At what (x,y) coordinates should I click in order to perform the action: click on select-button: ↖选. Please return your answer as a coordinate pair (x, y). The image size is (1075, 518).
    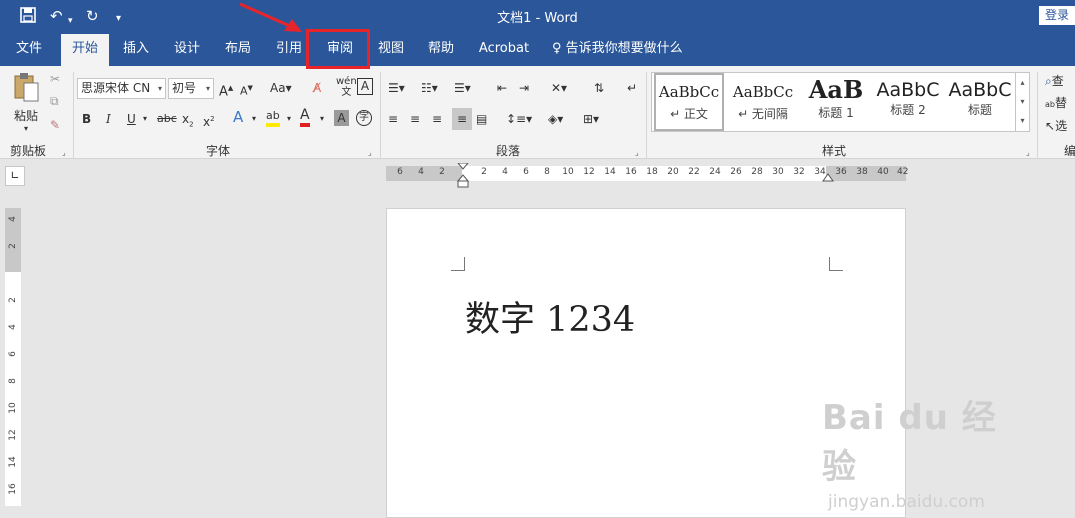
    Looking at the image, I should click on (1056, 126).